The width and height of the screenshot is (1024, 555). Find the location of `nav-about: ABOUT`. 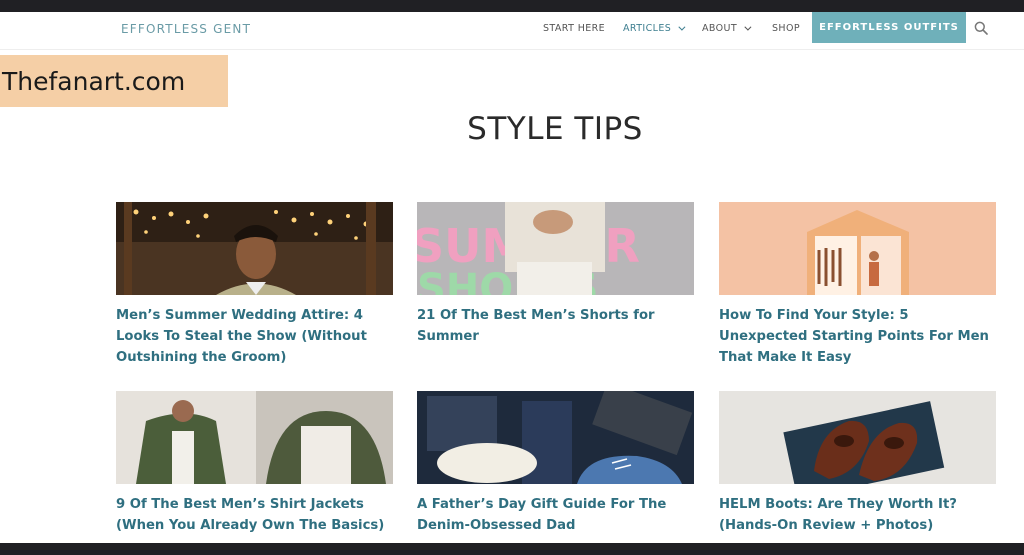

nav-about: ABOUT is located at coordinates (727, 28).